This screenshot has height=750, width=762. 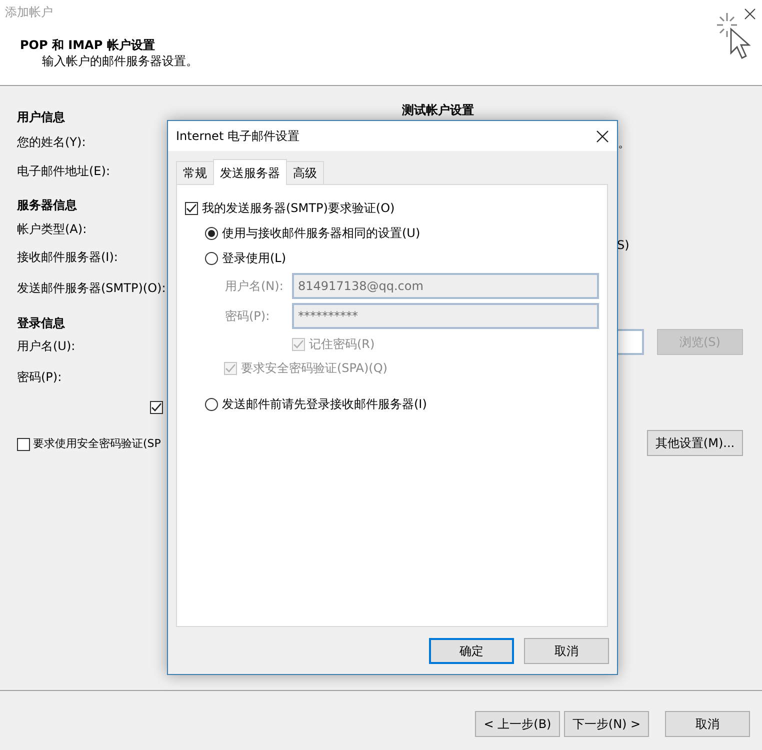 I want to click on dialog-button: 取消, so click(x=566, y=651).